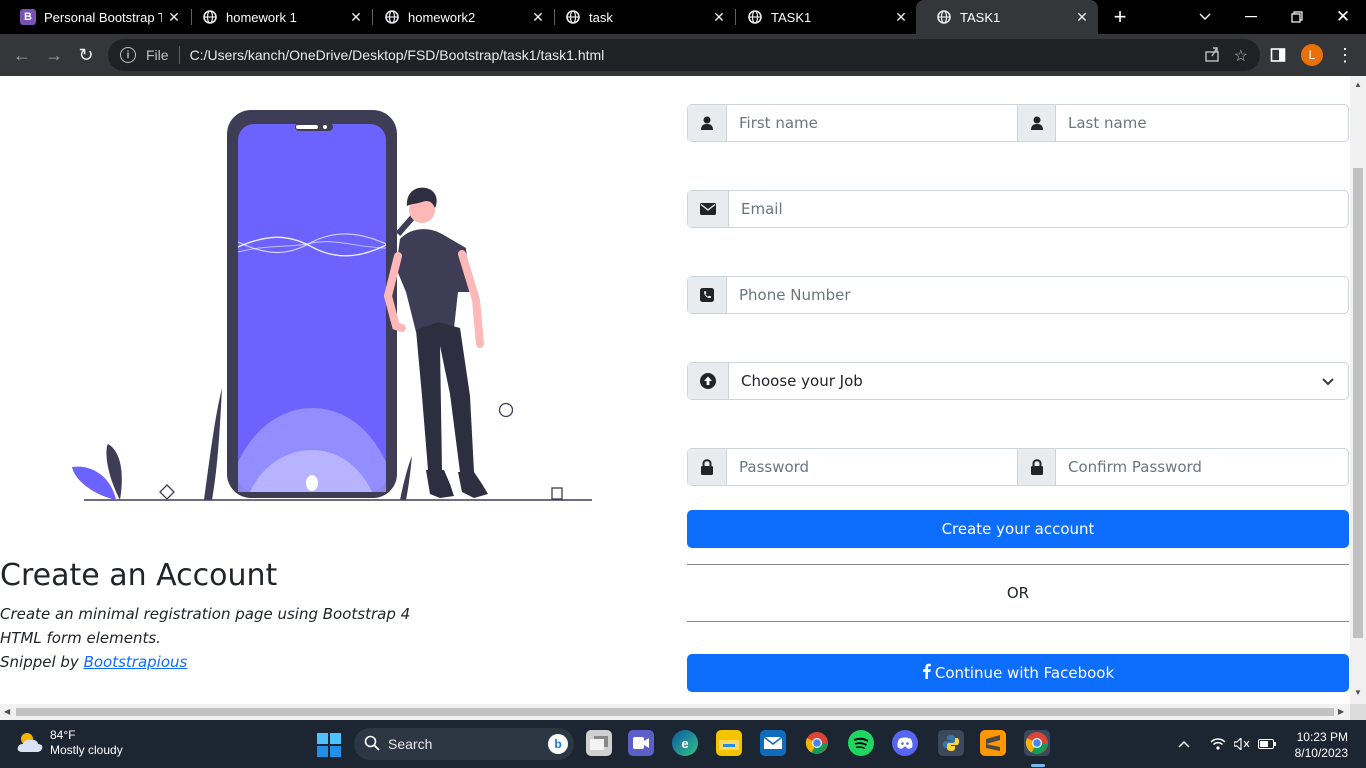  Describe the element at coordinates (1358, 403) in the screenshot. I see `vertical-scroll-thumb` at that location.